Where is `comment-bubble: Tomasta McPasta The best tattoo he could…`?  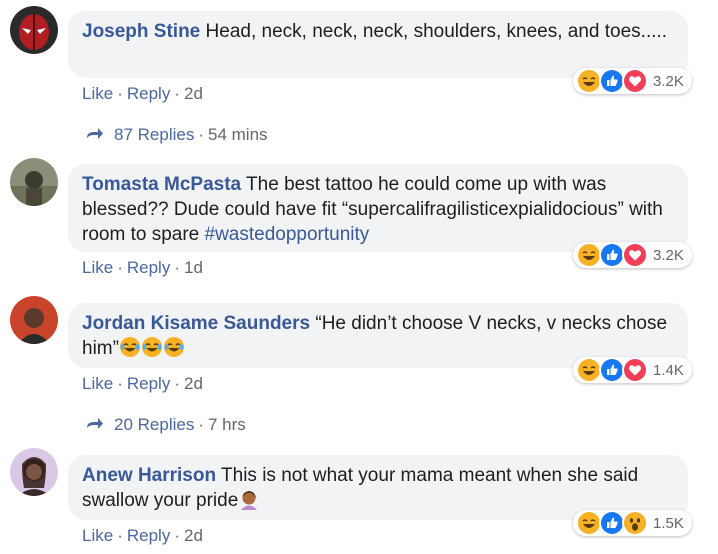
comment-bubble: Tomasta McPasta The best tattoo he could… is located at coordinates (378, 208).